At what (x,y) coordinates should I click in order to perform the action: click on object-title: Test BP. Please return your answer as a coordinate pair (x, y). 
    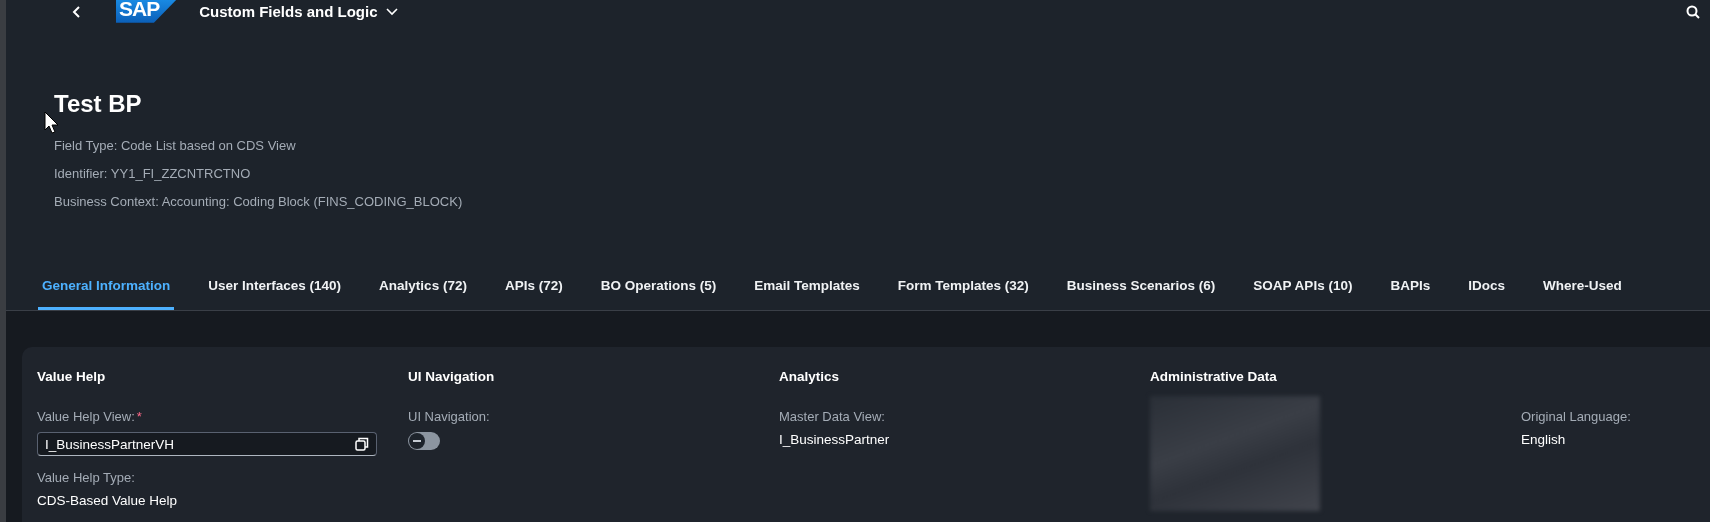
    Looking at the image, I should click on (98, 103).